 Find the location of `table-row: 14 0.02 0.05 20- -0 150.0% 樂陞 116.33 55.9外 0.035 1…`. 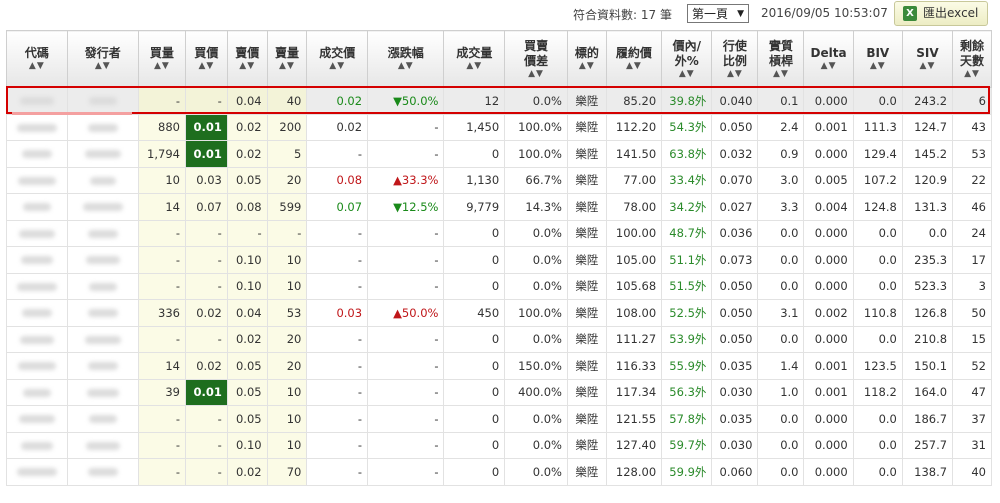

table-row: 14 0.02 0.05 20- -0 150.0% 樂陞 116.33 55.9外 0.035 1… is located at coordinates (499, 366).